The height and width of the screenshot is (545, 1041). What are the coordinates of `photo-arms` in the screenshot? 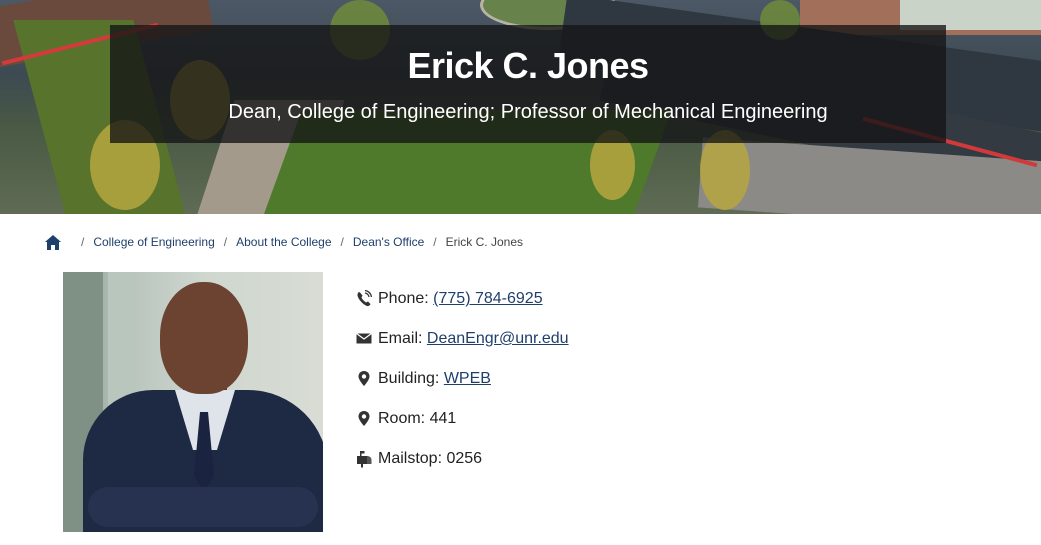 It's located at (203, 507).